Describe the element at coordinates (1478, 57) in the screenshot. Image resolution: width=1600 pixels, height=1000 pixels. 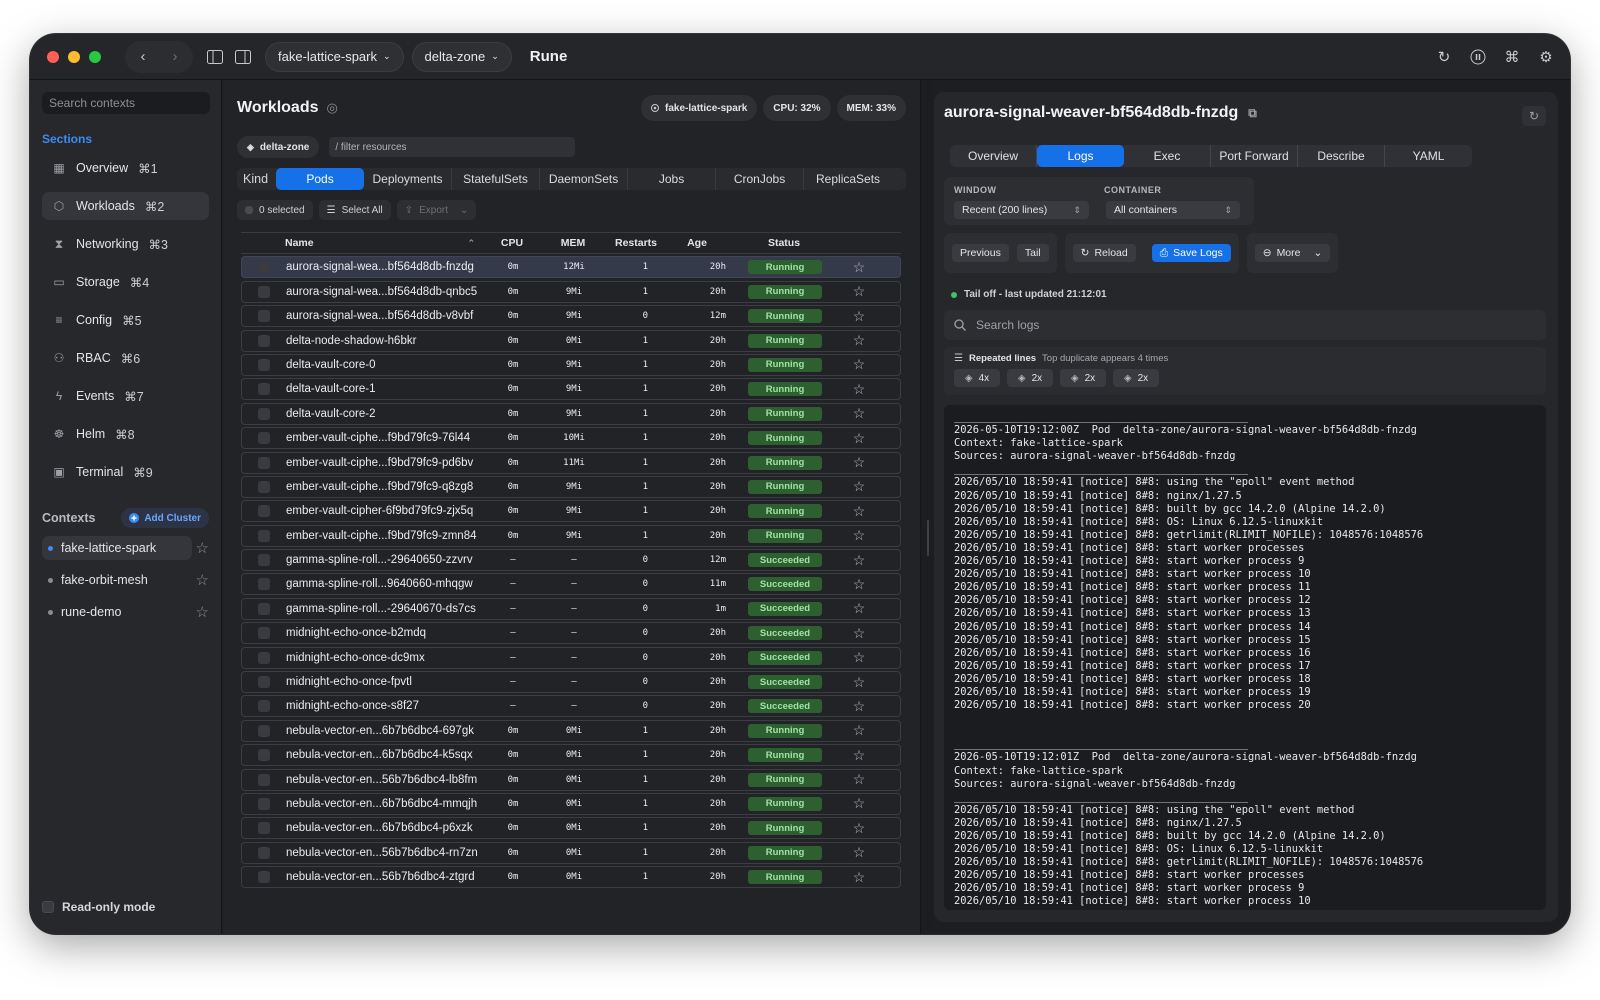
I see `pause-button` at that location.